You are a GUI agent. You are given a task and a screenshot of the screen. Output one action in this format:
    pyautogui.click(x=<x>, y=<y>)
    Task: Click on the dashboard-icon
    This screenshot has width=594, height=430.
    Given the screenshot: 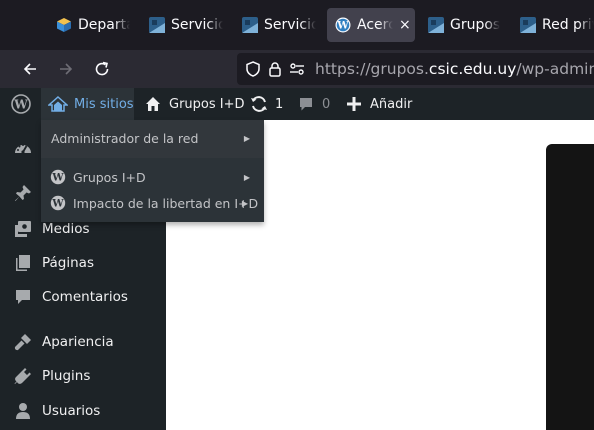 What is the action you would take?
    pyautogui.click(x=23, y=149)
    